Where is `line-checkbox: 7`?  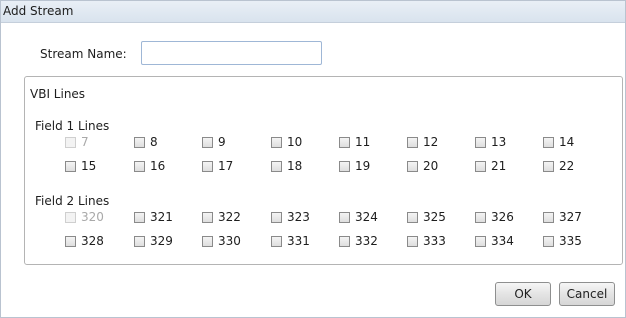 line-checkbox: 7 is located at coordinates (77, 142).